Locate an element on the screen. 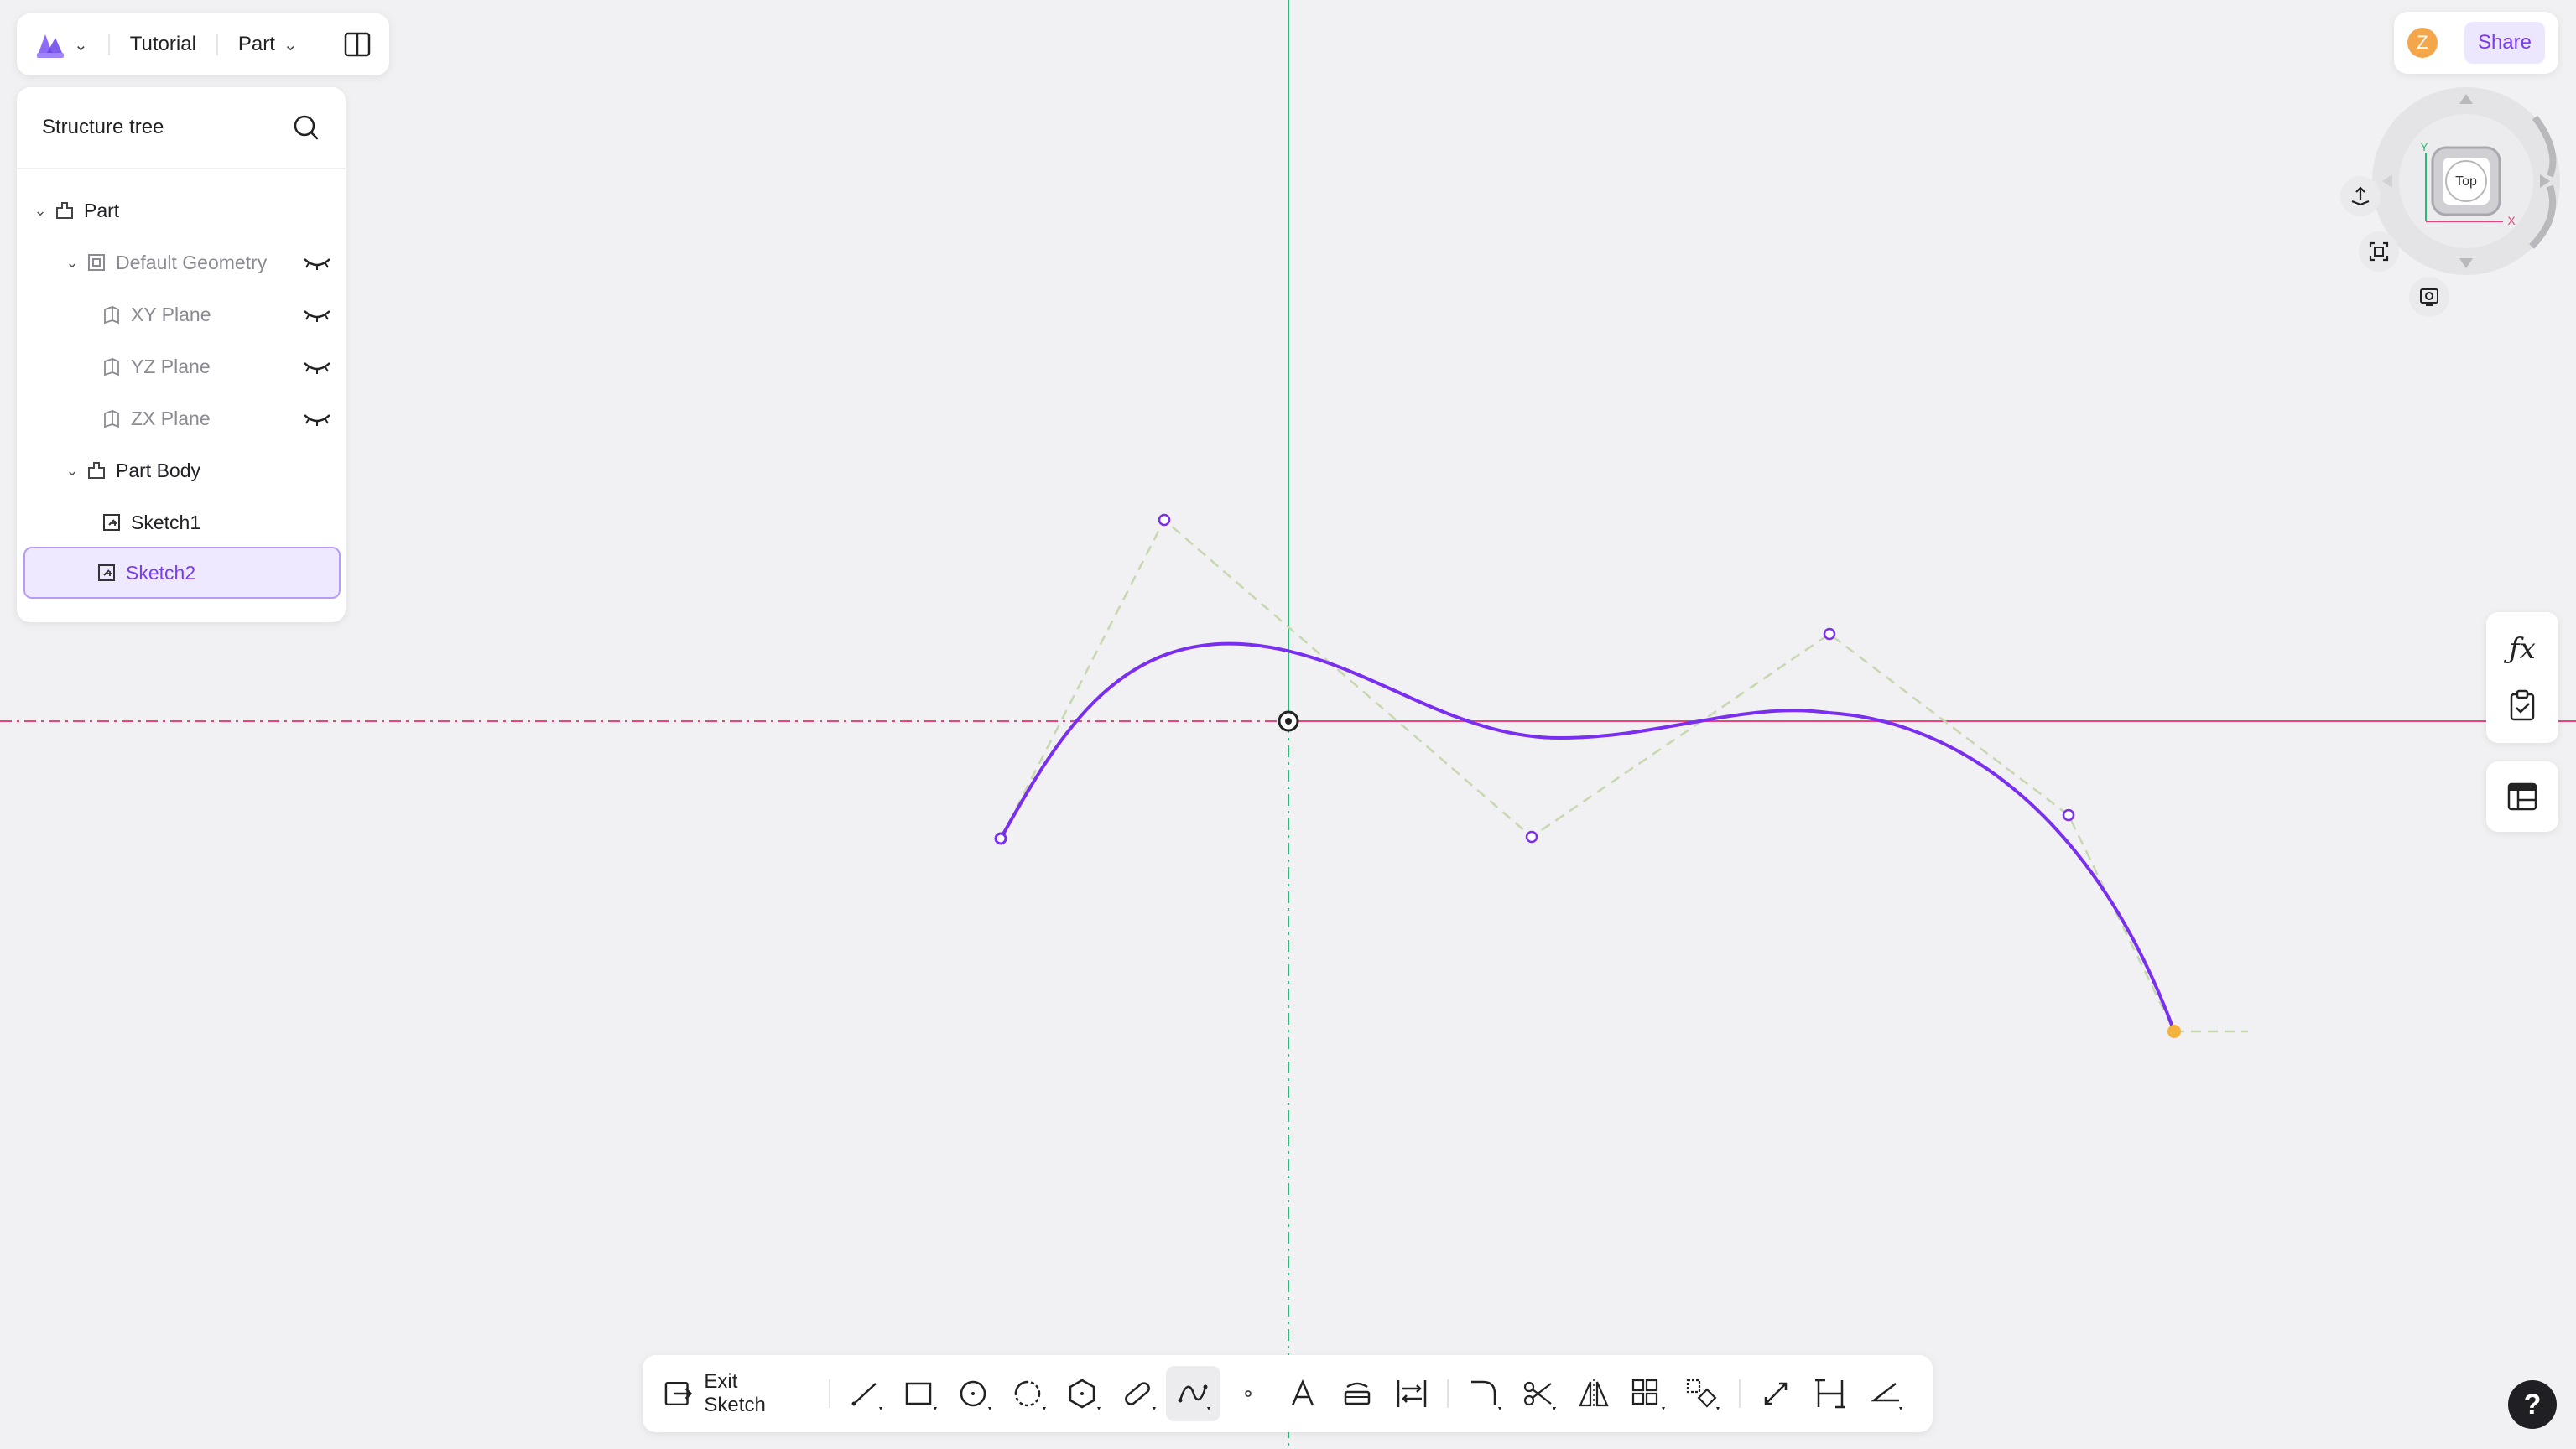 The width and height of the screenshot is (2576, 1449). tree-item-zx-plane: ZX Plane is located at coordinates (220, 418).